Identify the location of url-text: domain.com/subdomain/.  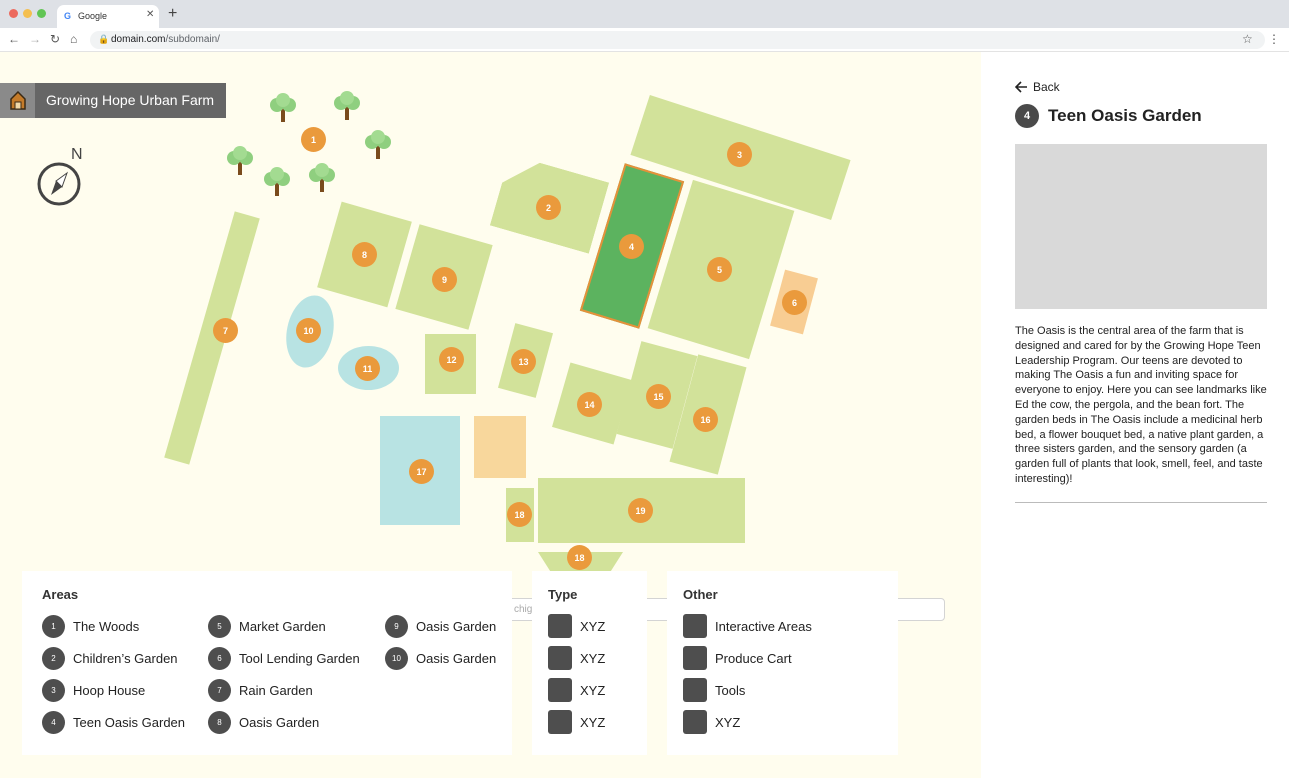
(165, 39).